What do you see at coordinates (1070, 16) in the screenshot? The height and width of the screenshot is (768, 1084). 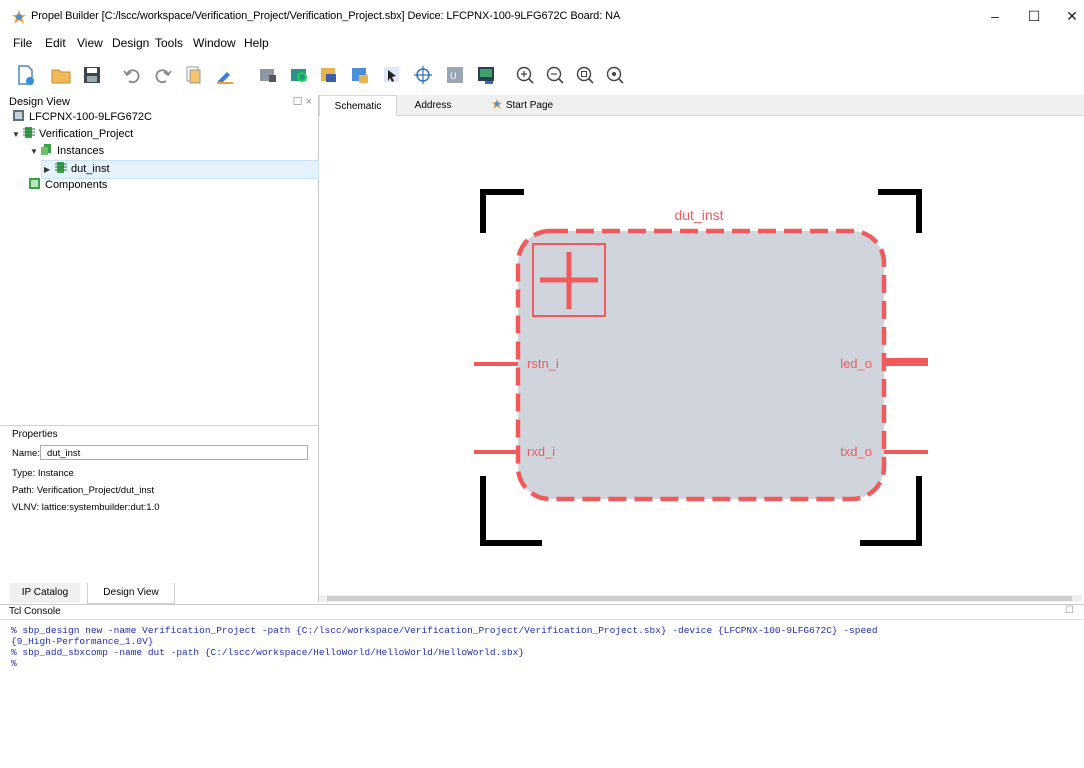 I see `close-button: ✕` at bounding box center [1070, 16].